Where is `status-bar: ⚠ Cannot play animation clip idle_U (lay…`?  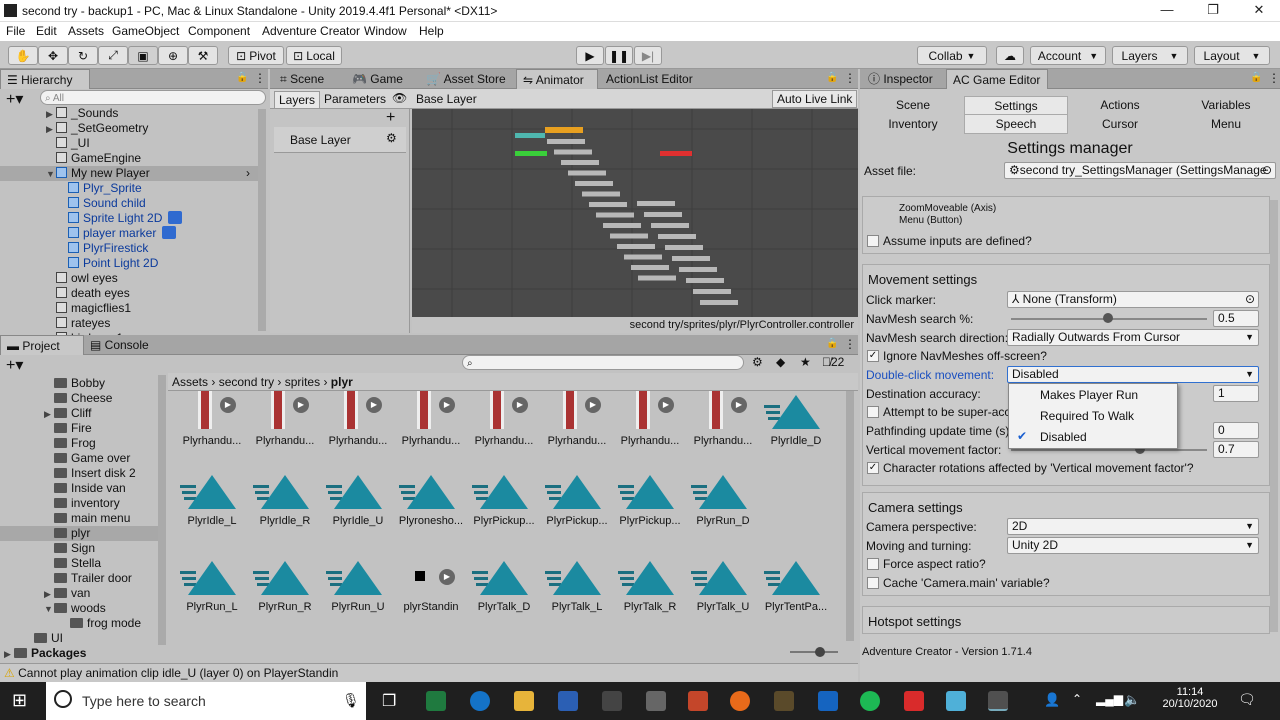 status-bar: ⚠ Cannot play animation clip idle_U (lay… is located at coordinates (429, 672).